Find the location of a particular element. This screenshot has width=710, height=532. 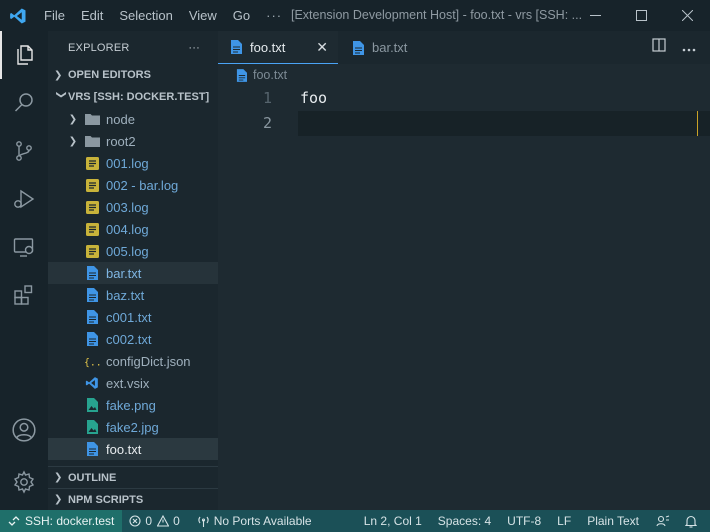

explorer-more-button: ··· is located at coordinates (194, 48).